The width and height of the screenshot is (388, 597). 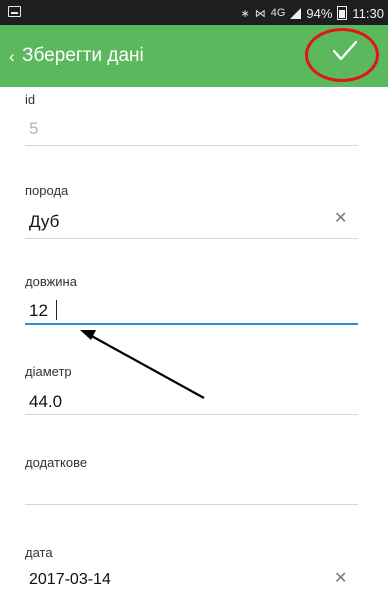 I want to click on extra-underline, so click(x=191, y=504).